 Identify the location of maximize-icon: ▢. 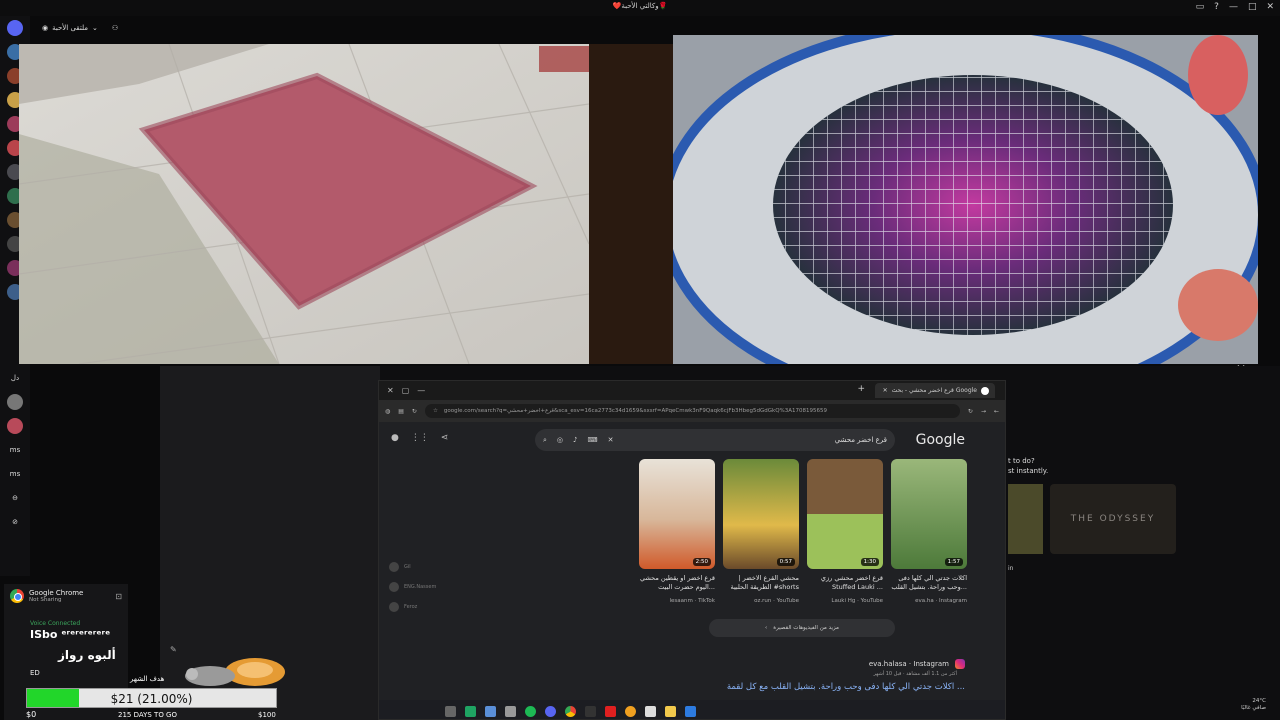
(406, 390).